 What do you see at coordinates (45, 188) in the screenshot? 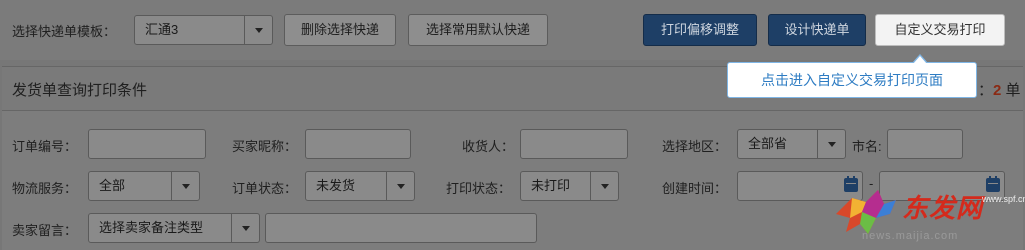
I see `logistics-label: 物流服务：` at bounding box center [45, 188].